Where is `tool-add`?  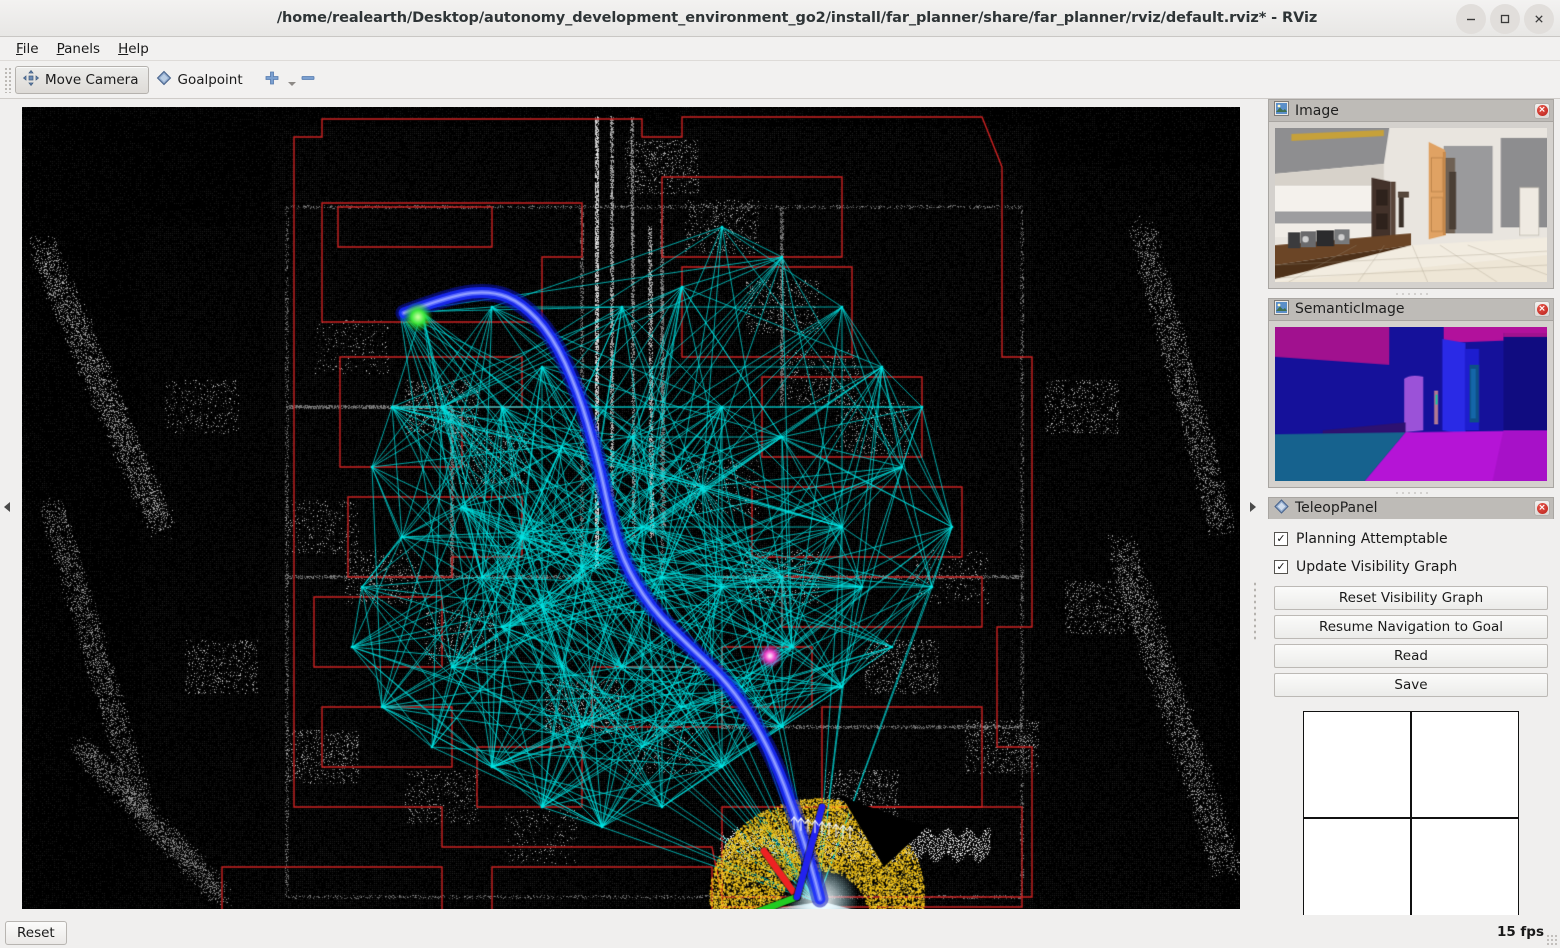
tool-add is located at coordinates (272, 80).